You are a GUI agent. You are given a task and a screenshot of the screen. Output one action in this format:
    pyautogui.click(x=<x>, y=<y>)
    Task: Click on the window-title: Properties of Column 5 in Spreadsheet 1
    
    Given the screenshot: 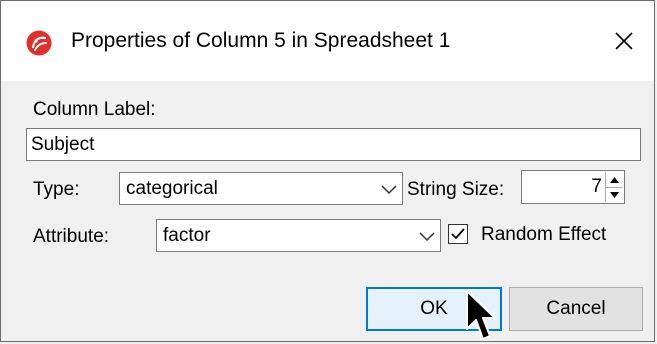 What is the action you would take?
    pyautogui.click(x=261, y=40)
    